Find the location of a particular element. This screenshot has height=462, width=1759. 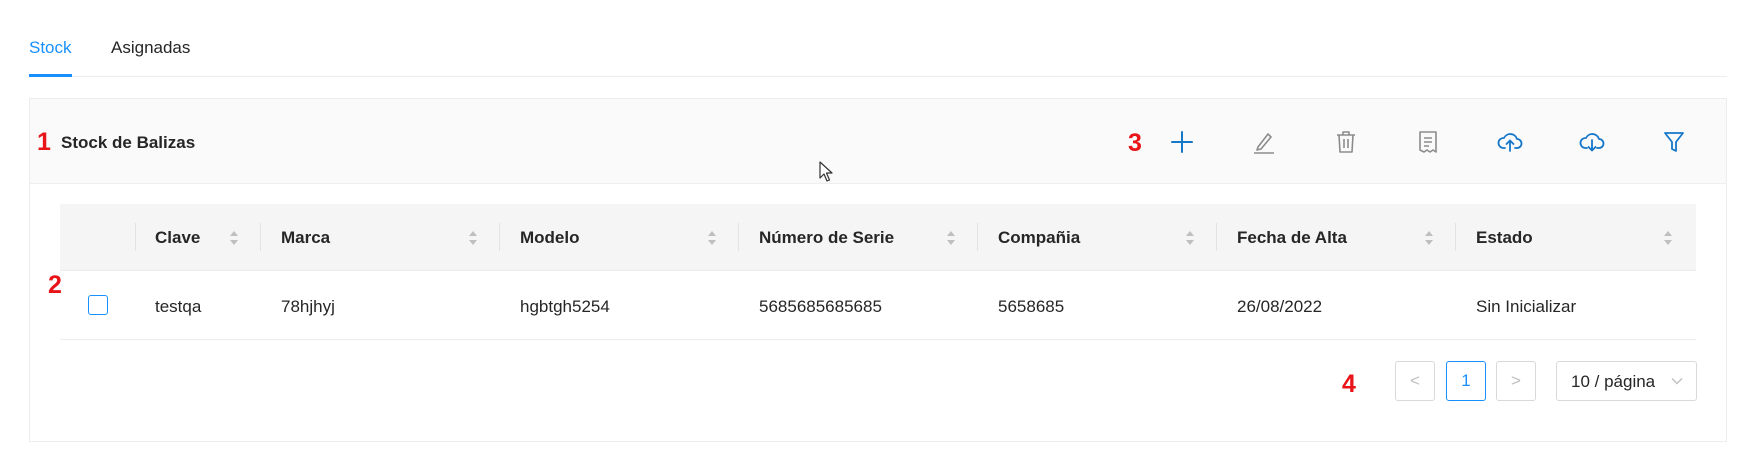

cloud-upload-icon is located at coordinates (1510, 142).